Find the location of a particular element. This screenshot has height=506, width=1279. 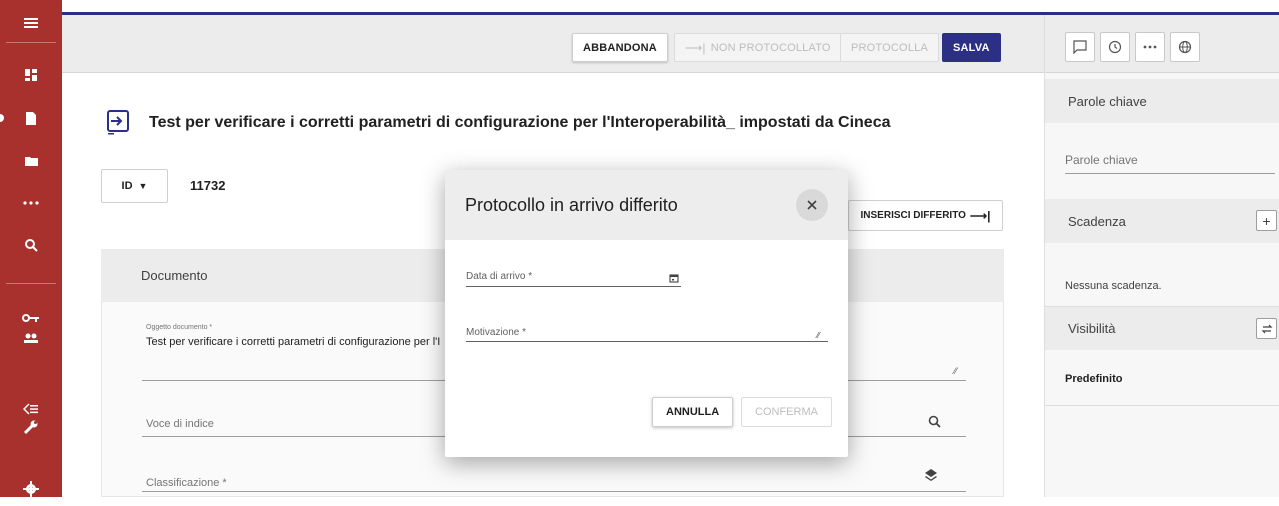

wrench-icon is located at coordinates (31, 427).